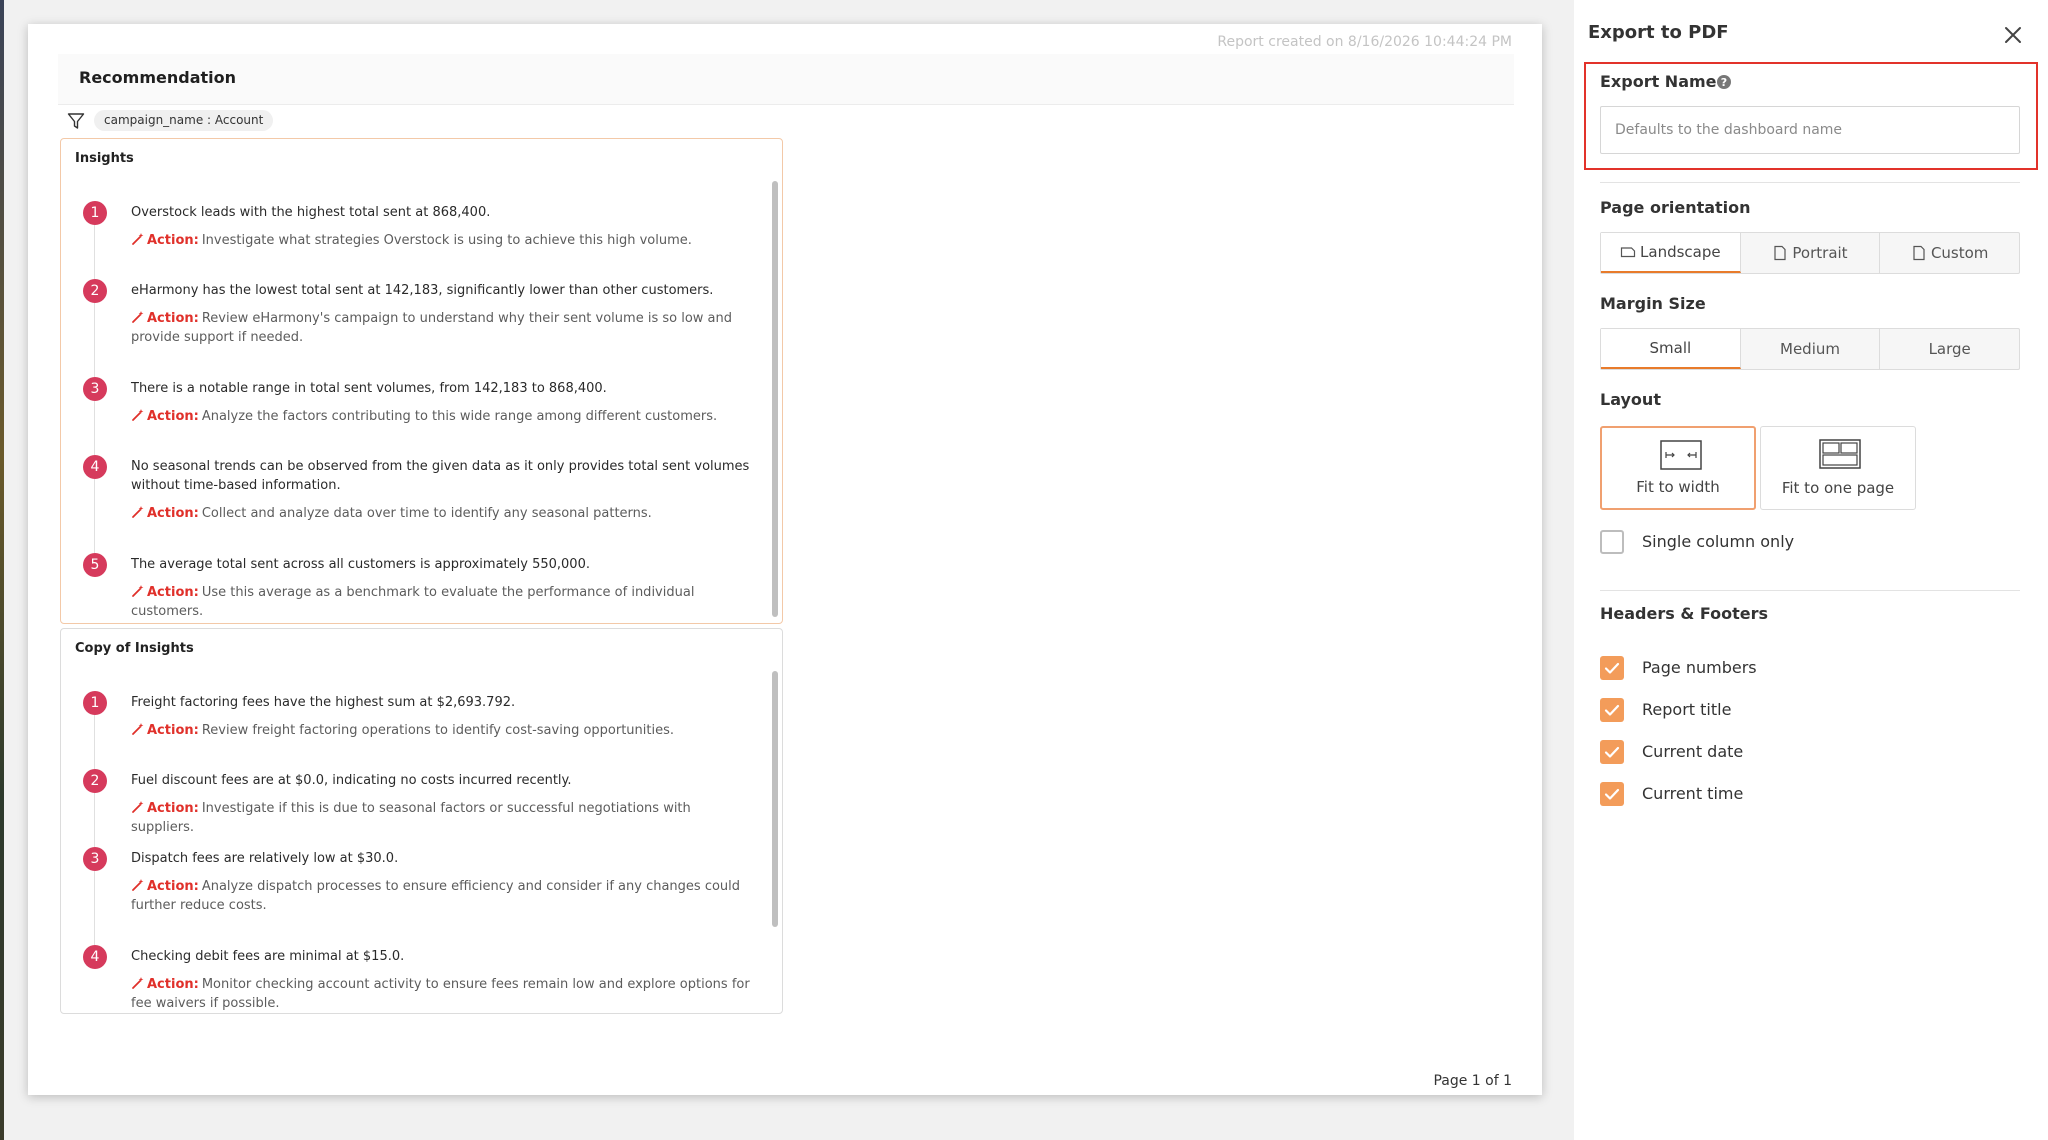 The height and width of the screenshot is (1140, 2048). I want to click on orientation-label: Portrait, so click(1820, 253).